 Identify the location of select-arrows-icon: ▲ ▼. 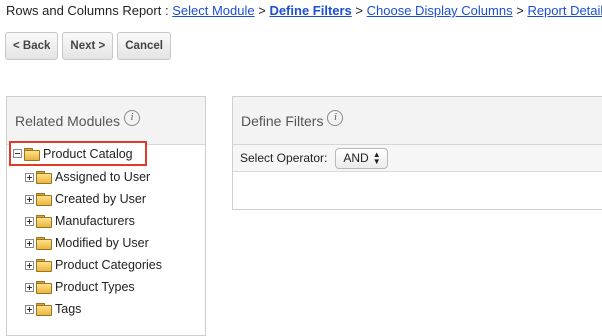
(376, 158).